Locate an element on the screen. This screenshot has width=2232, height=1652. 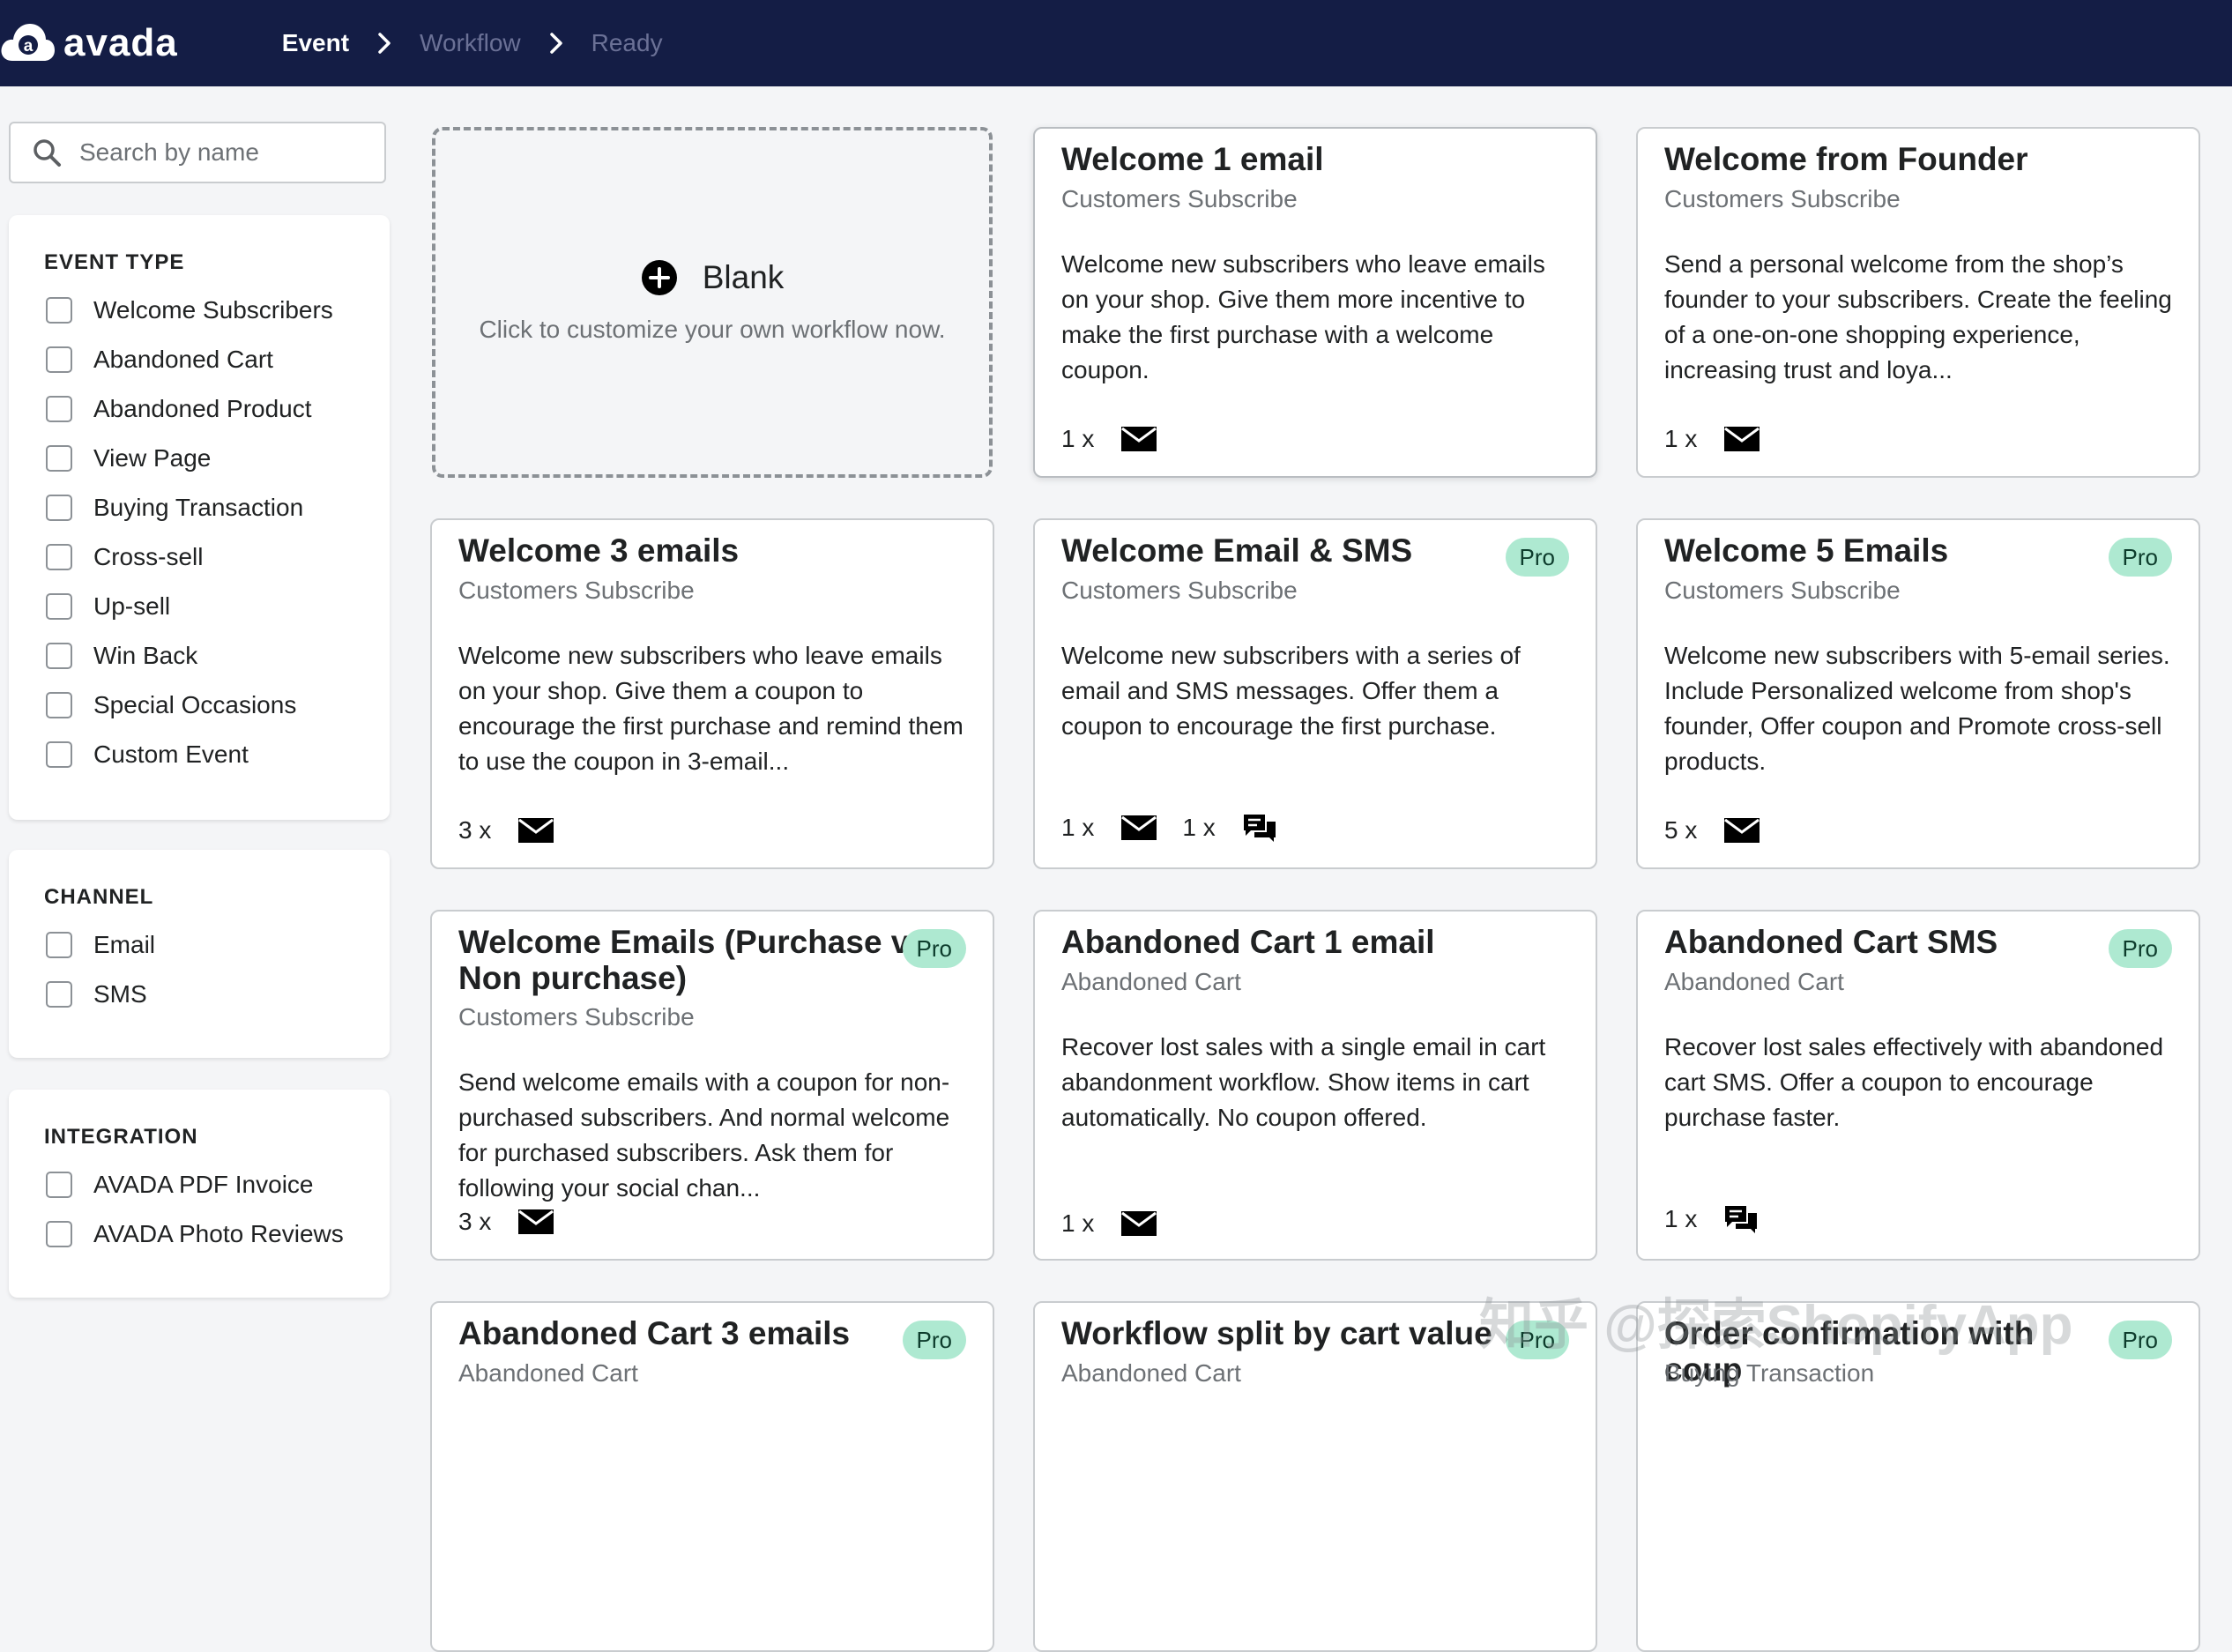
card-footer: 1 x 1 x is located at coordinates (1180, 828).